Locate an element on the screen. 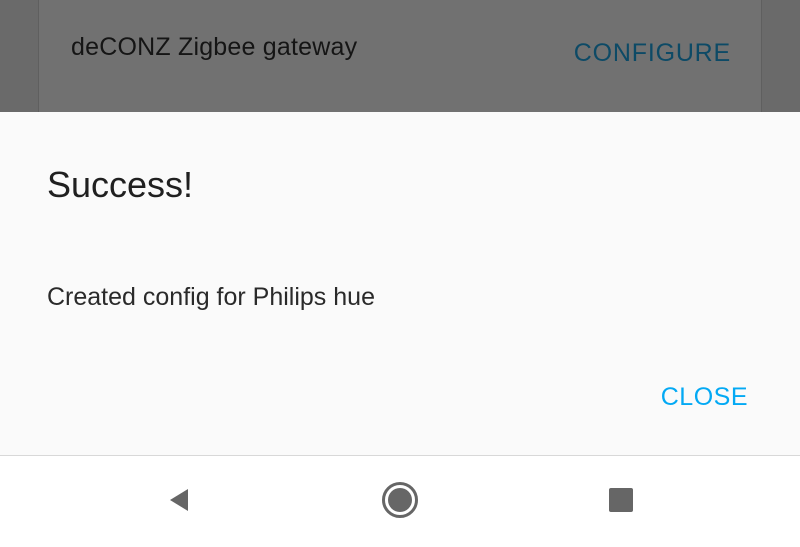  configure-button: CONFIGURE is located at coordinates (652, 53).